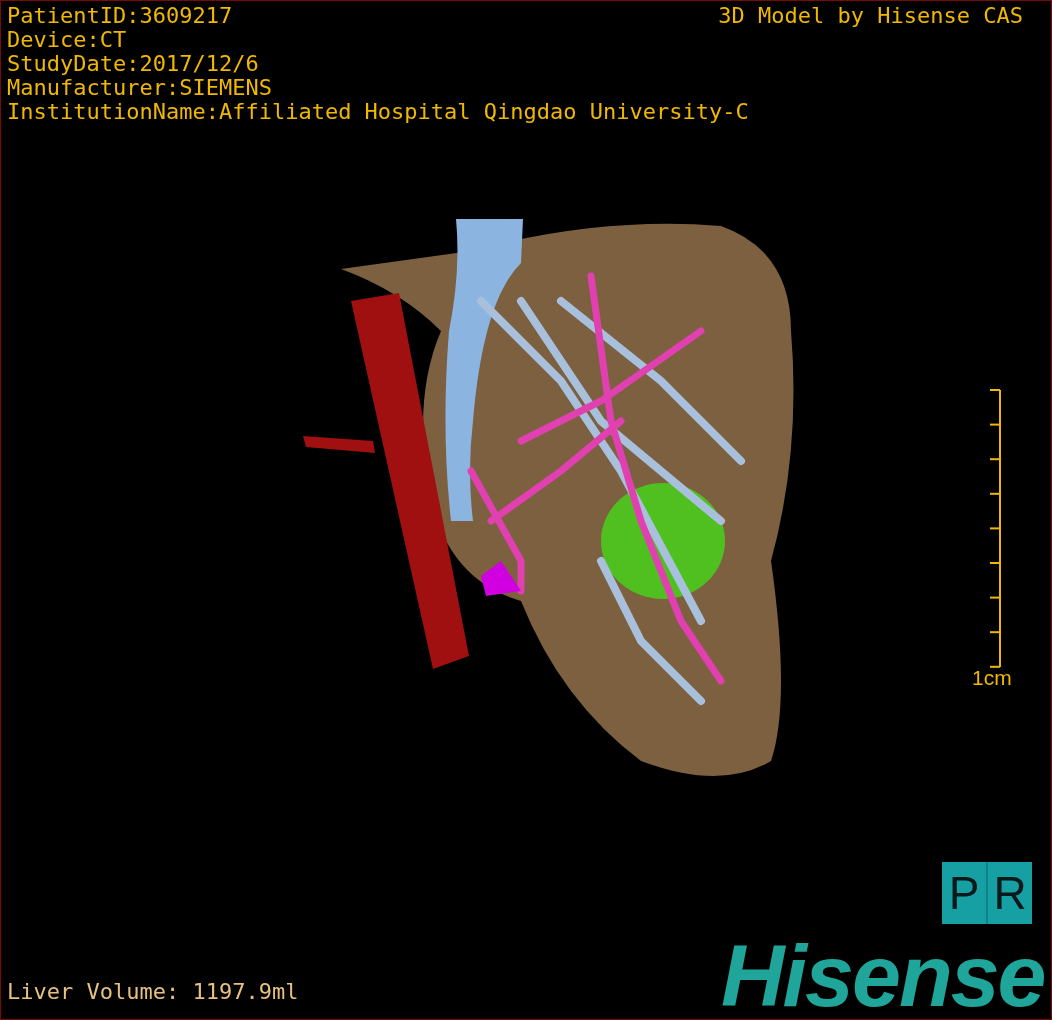 The image size is (1052, 1020). I want to click on liver-volume-text: Liver Volume: 1197.9ml, so click(153, 992).